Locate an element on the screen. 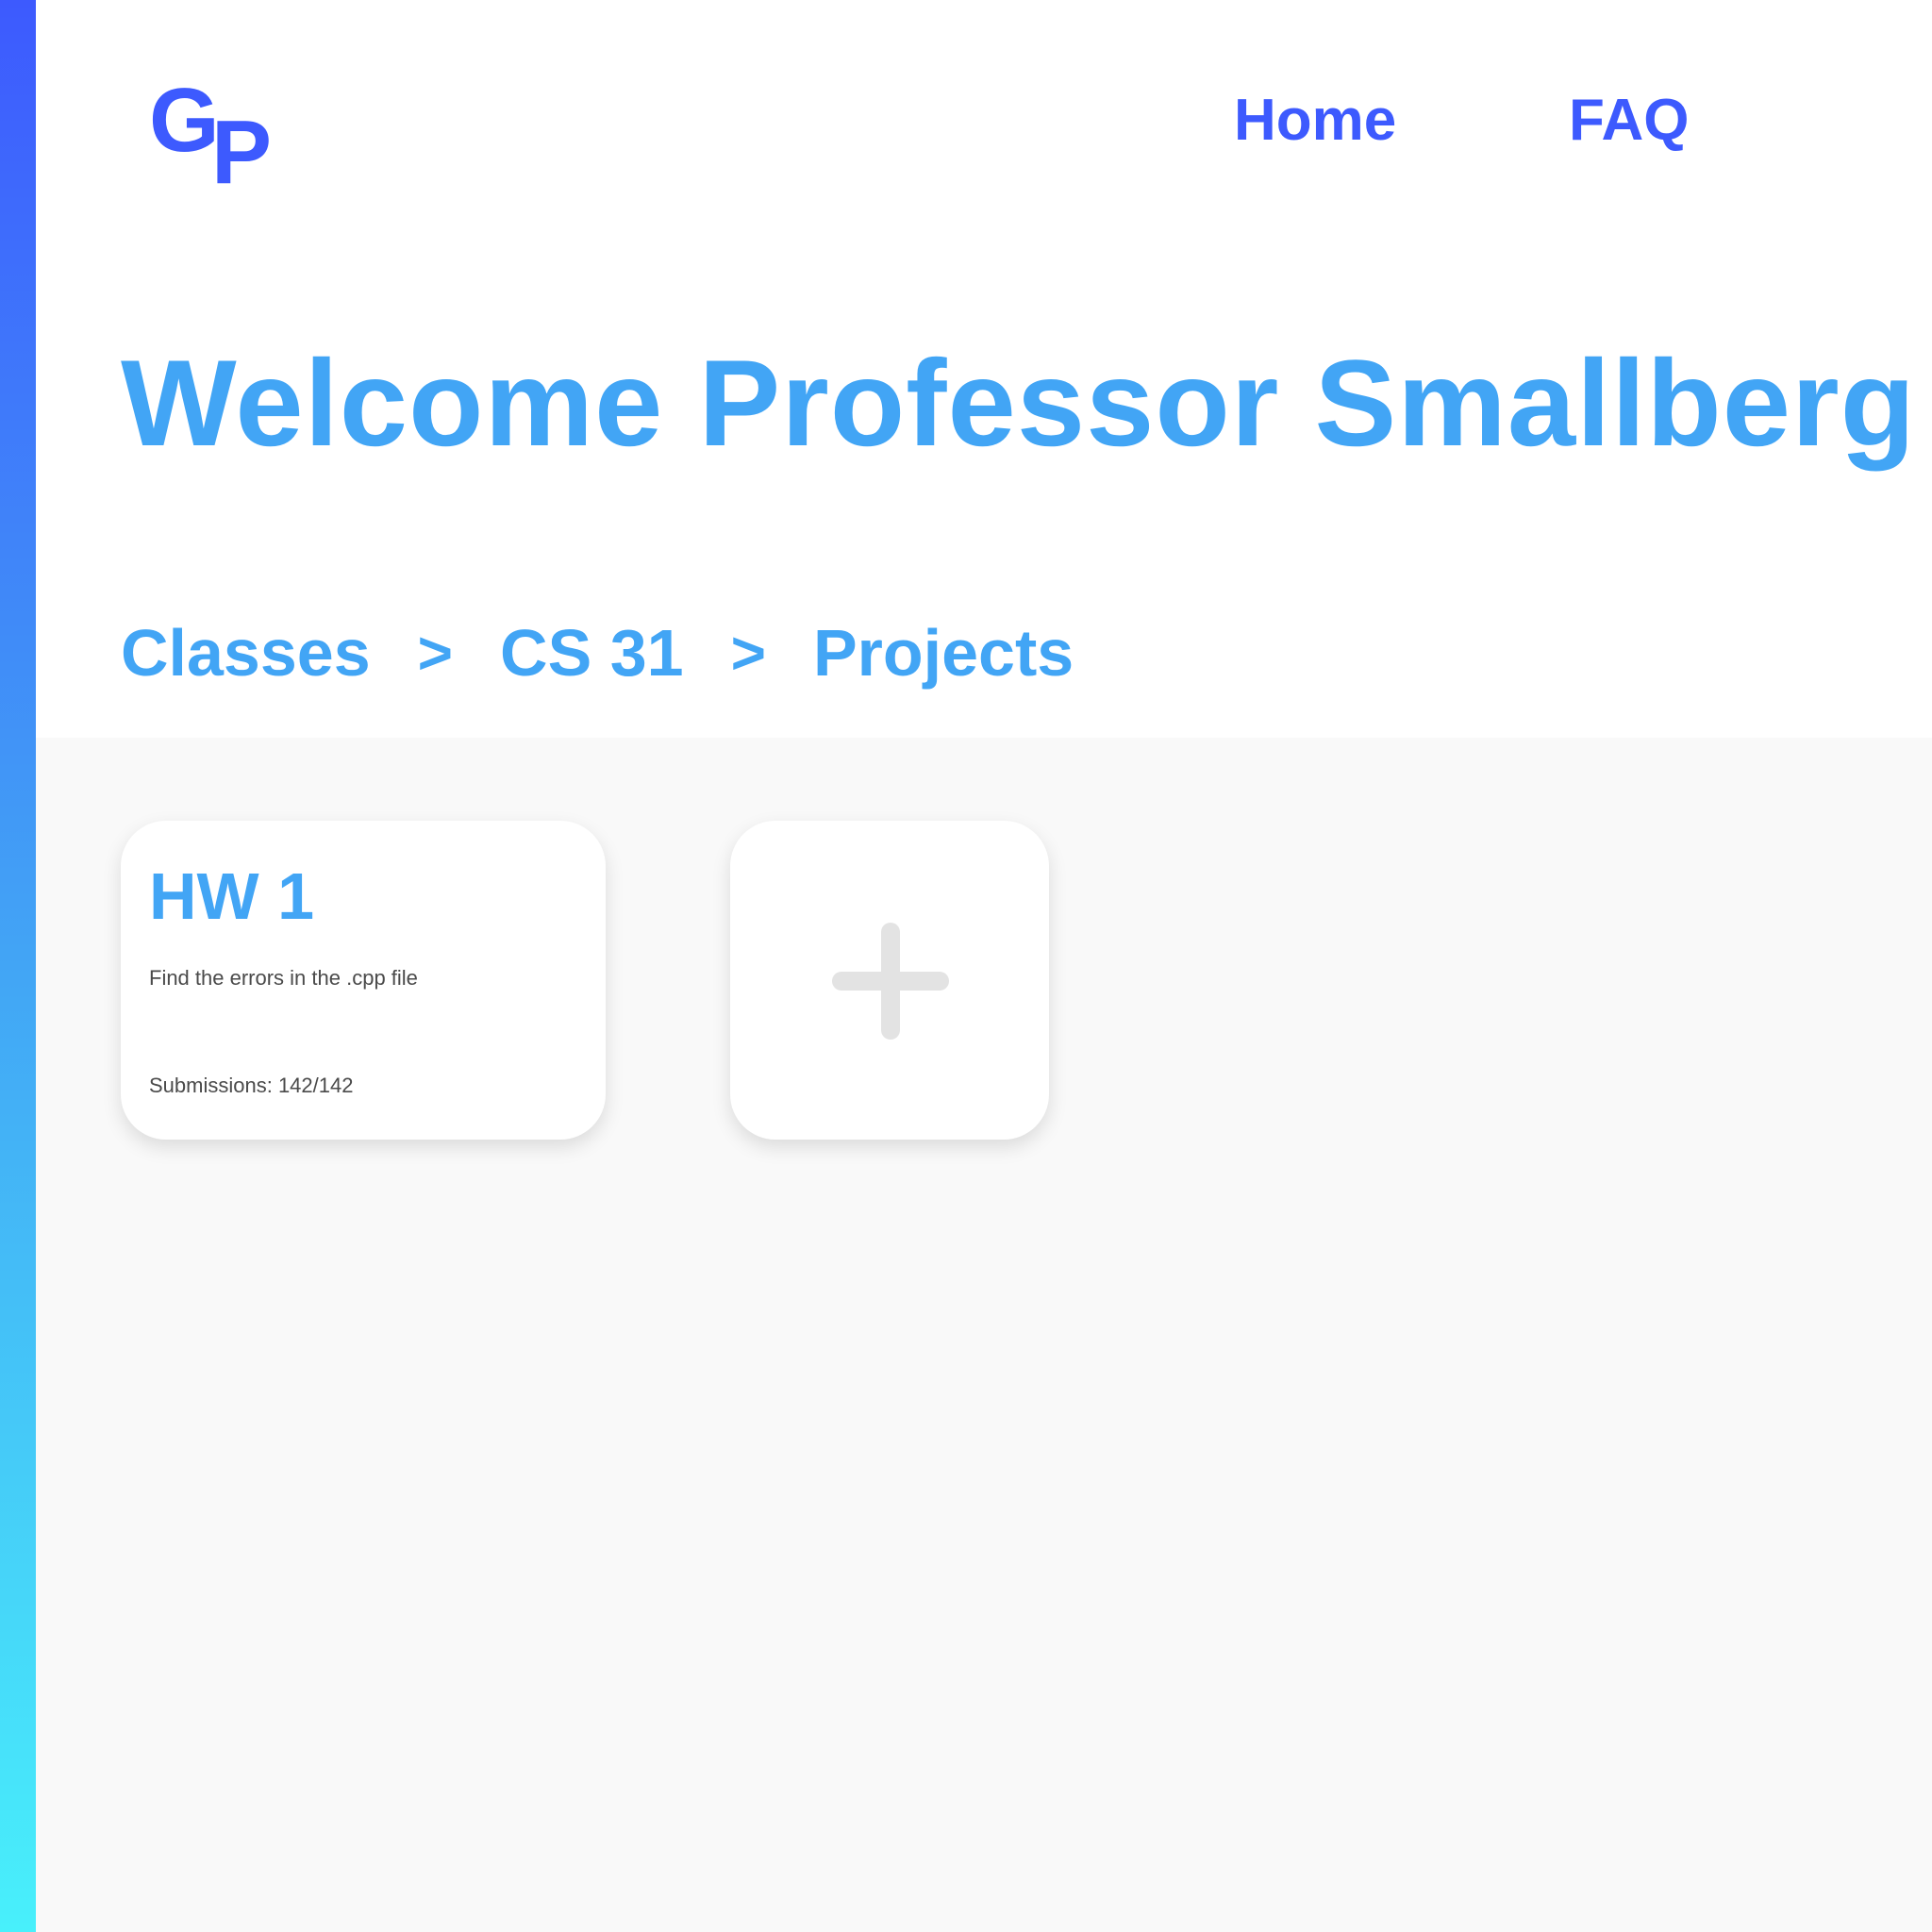 This screenshot has width=1932, height=1932. nav-faq-link: FAQ is located at coordinates (1629, 121).